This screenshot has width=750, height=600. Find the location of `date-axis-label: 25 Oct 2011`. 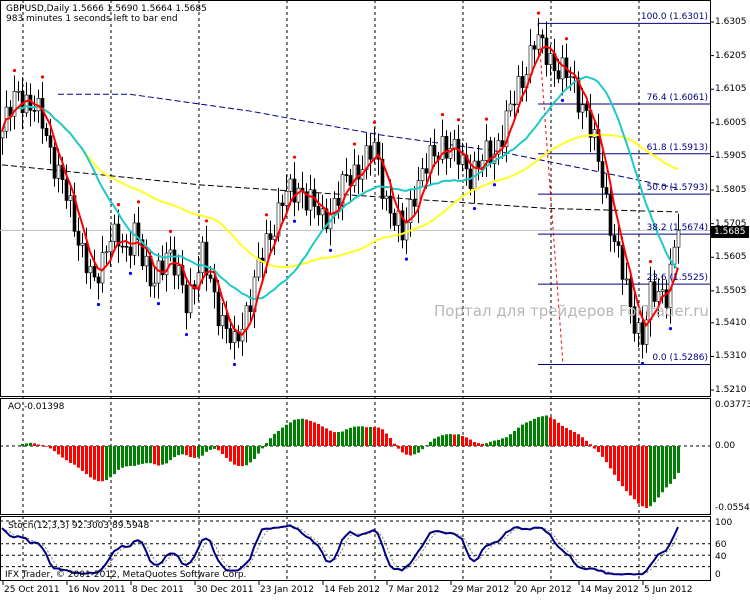

date-axis-label: 25 Oct 2011 is located at coordinates (32, 590).